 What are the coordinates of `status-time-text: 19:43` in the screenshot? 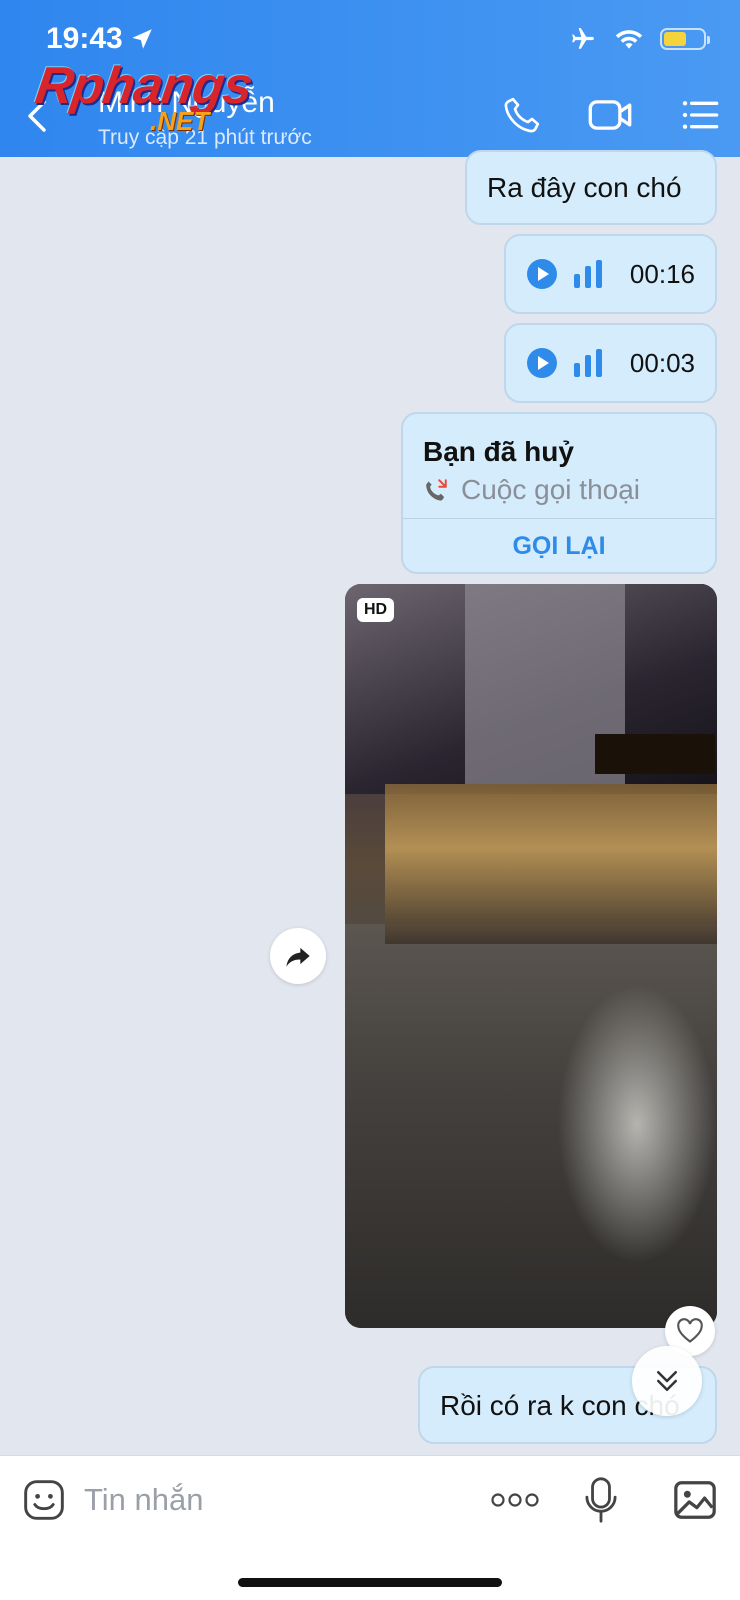 It's located at (84, 38).